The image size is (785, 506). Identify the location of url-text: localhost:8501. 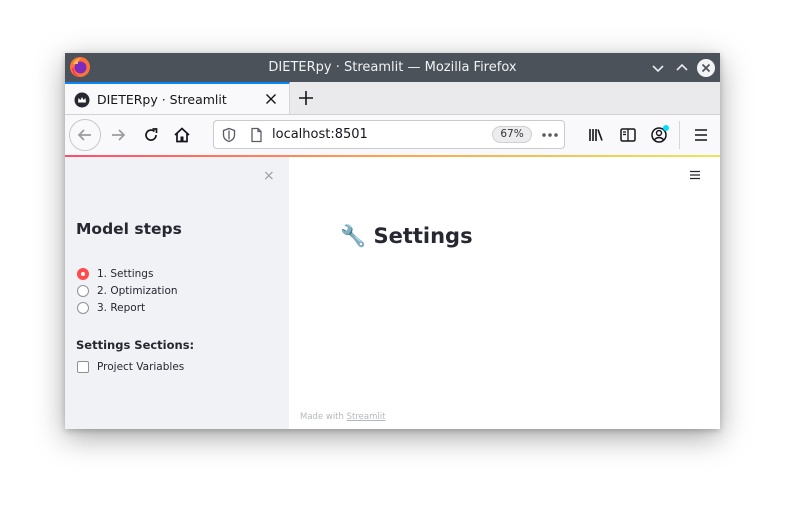
(320, 134).